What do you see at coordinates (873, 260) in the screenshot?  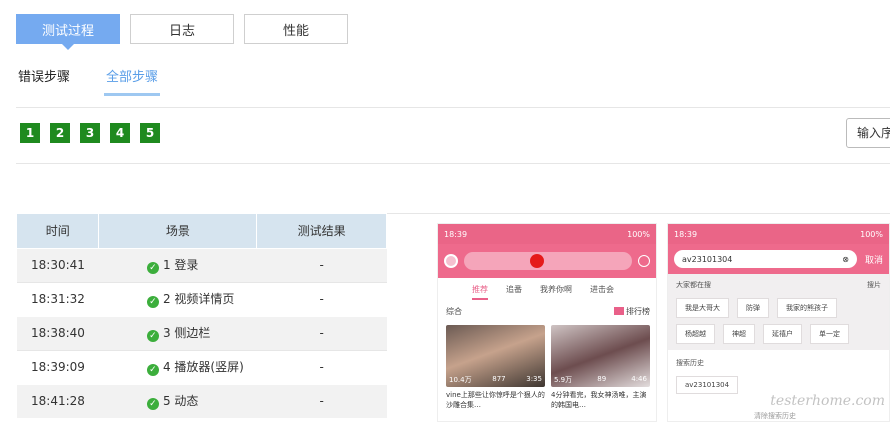 I see `cancel-label: 取消` at bounding box center [873, 260].